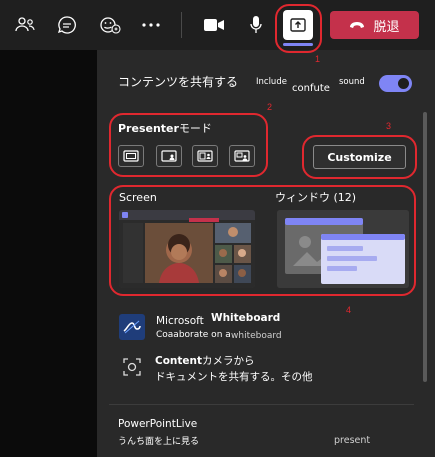  Describe the element at coordinates (214, 25) in the screenshot. I see `camera-icon` at that location.